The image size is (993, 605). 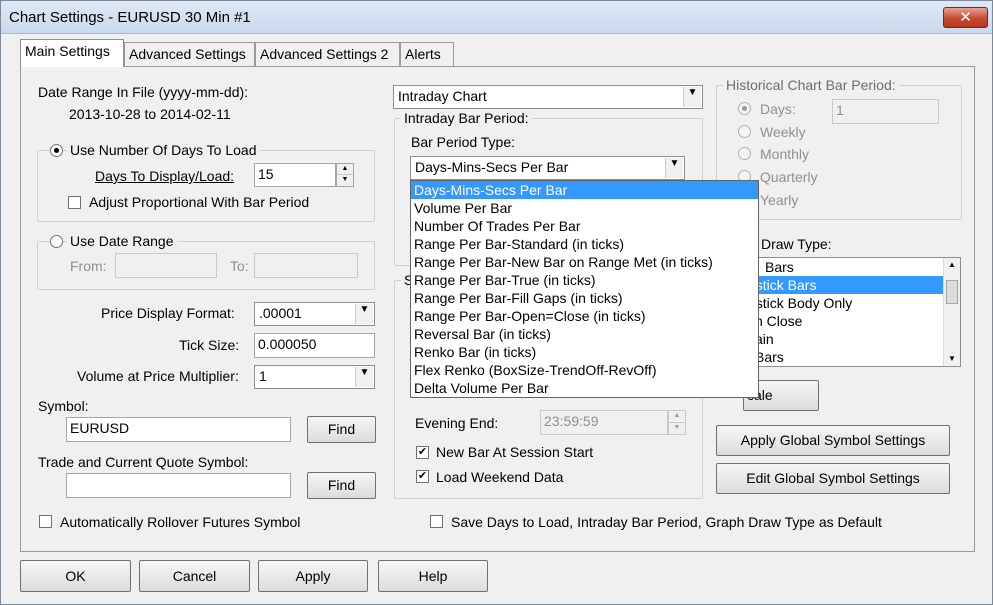 I want to click on tick-size-label: Tick Size:, so click(x=209, y=345).